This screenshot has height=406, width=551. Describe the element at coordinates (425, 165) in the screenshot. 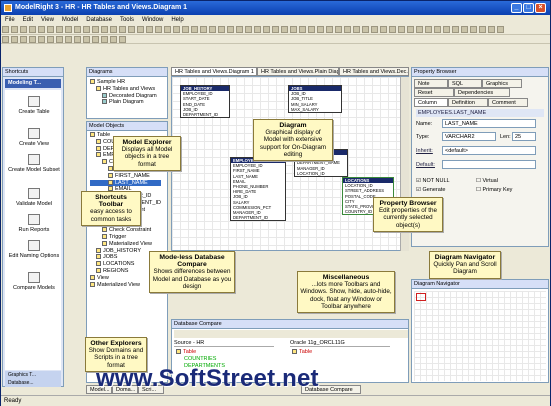

I see `default-label: Default:` at that location.